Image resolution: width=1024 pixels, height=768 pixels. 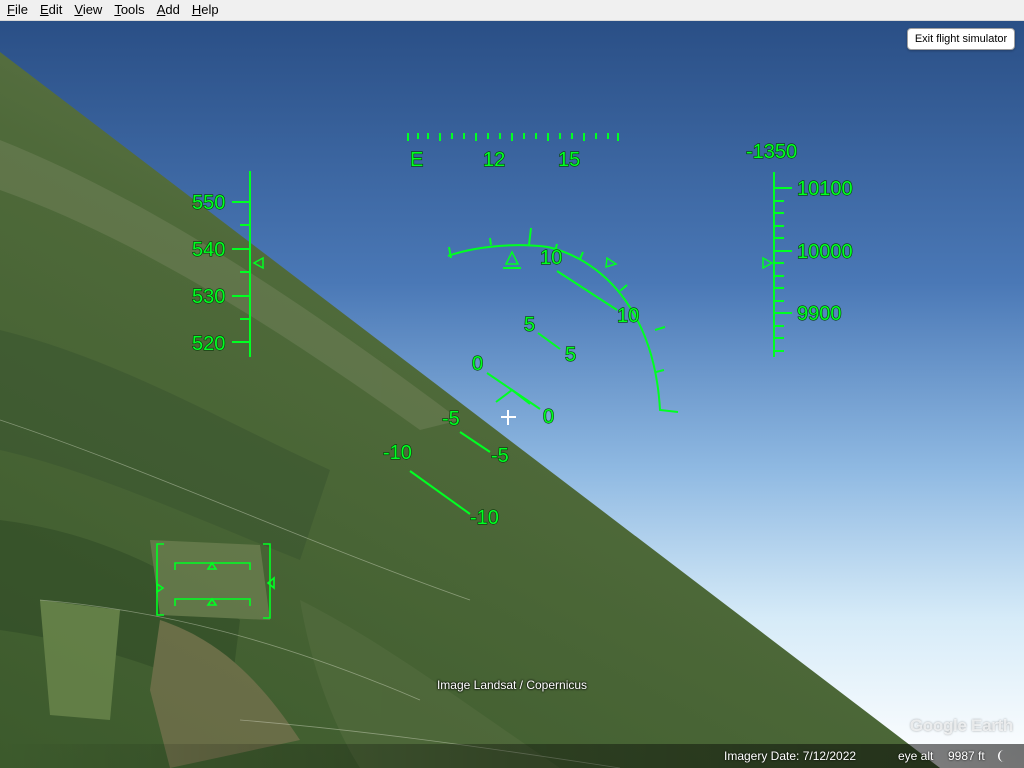 What do you see at coordinates (416, 160) in the screenshot?
I see `heading-label-e: E` at bounding box center [416, 160].